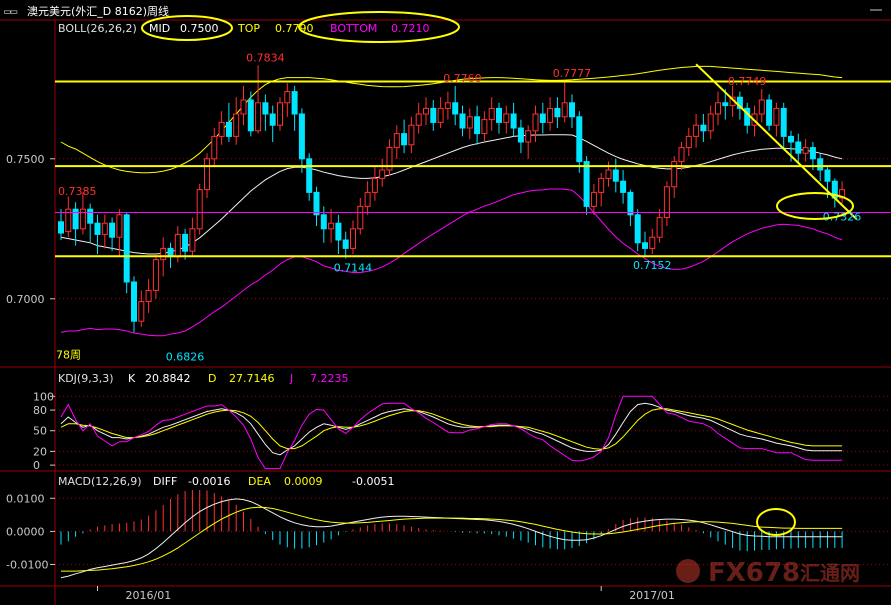 This screenshot has height=605, width=891. Describe the element at coordinates (27, 564) in the screenshot. I see `y-tick-label: -0.0100` at that location.